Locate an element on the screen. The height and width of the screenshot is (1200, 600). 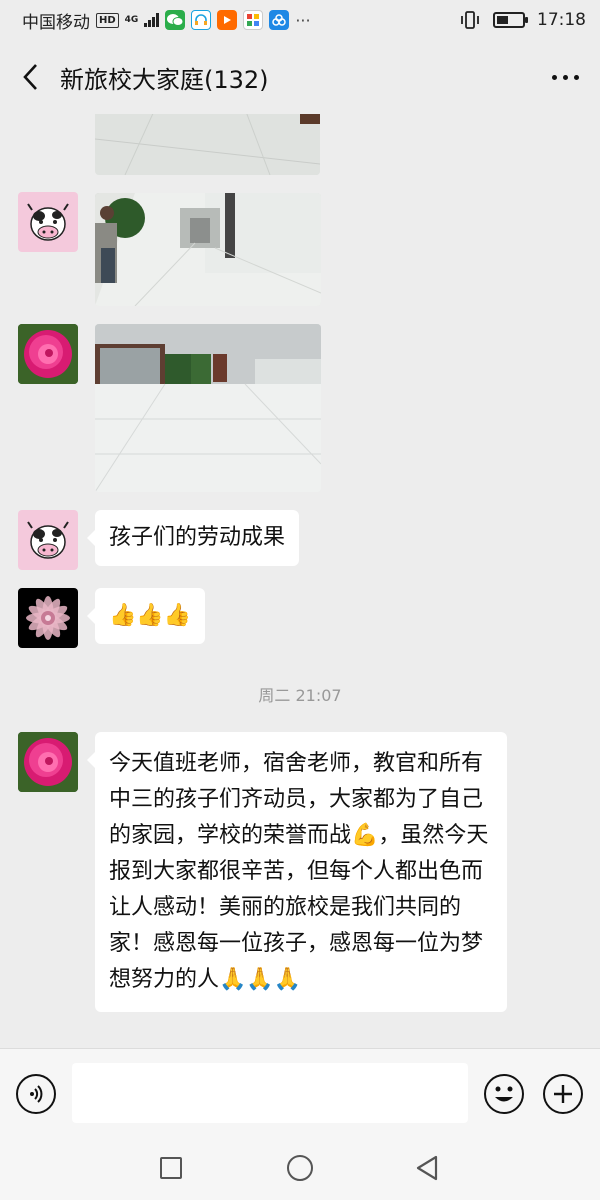
network-type: 4G is located at coordinates (131, 19).